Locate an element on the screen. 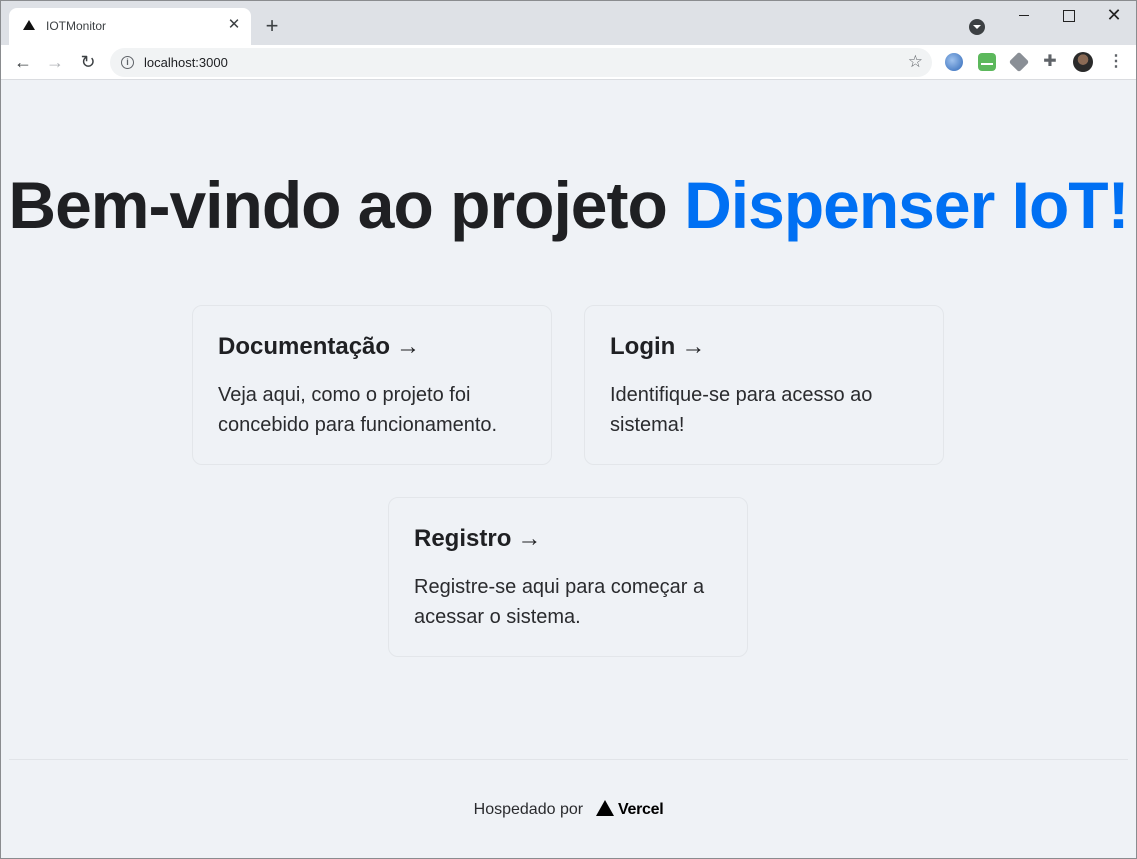  url-text: localhost:3000 is located at coordinates (186, 62).